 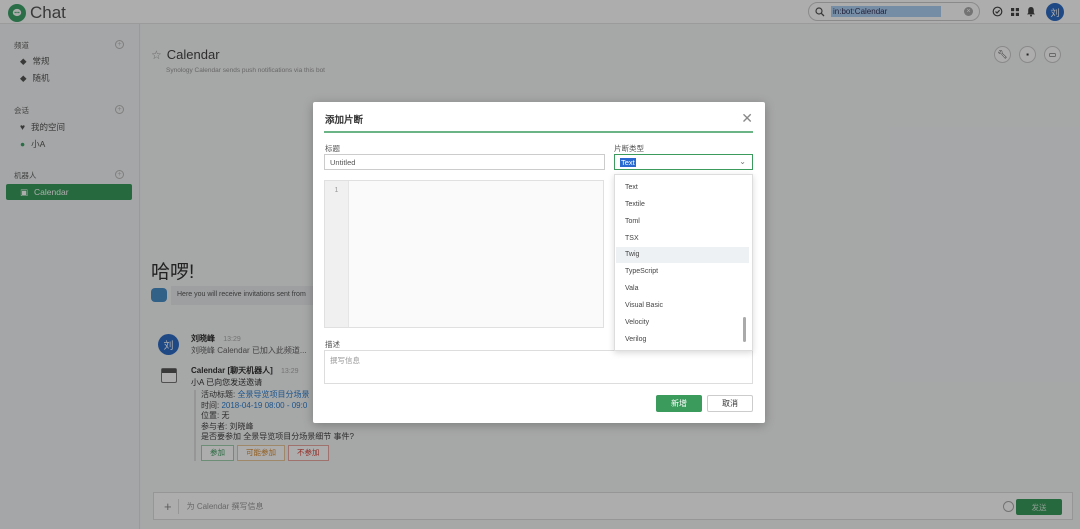 What do you see at coordinates (682, 289) in the screenshot?
I see `dropdown-option: Vala` at bounding box center [682, 289].